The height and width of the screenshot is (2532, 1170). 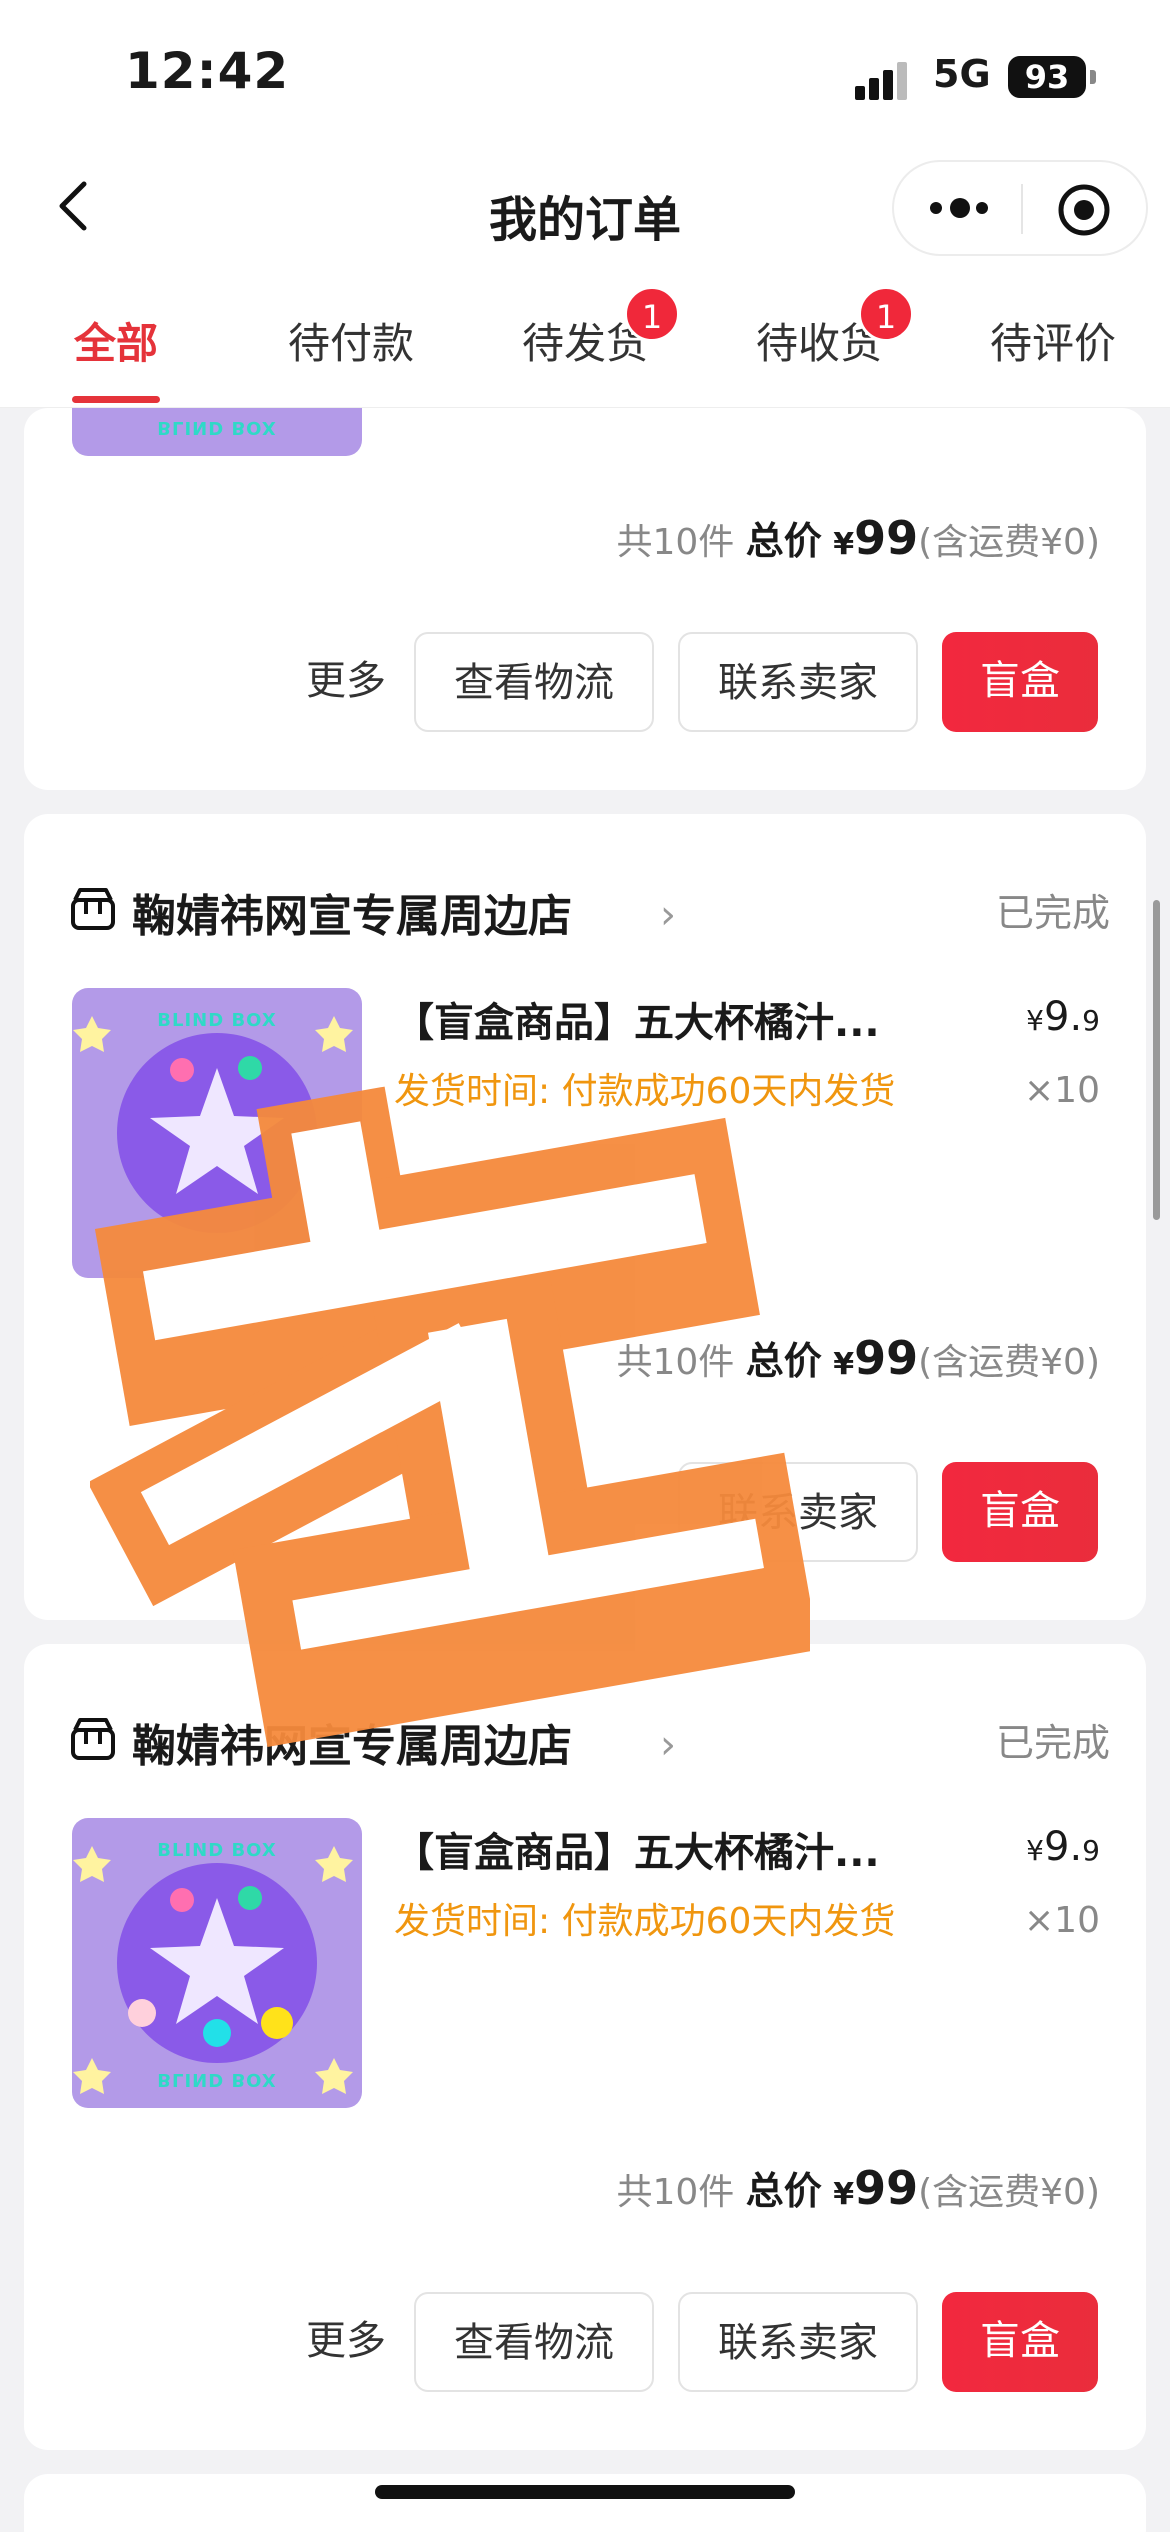 I want to click on order-card-peek, so click(x=585, y=2503).